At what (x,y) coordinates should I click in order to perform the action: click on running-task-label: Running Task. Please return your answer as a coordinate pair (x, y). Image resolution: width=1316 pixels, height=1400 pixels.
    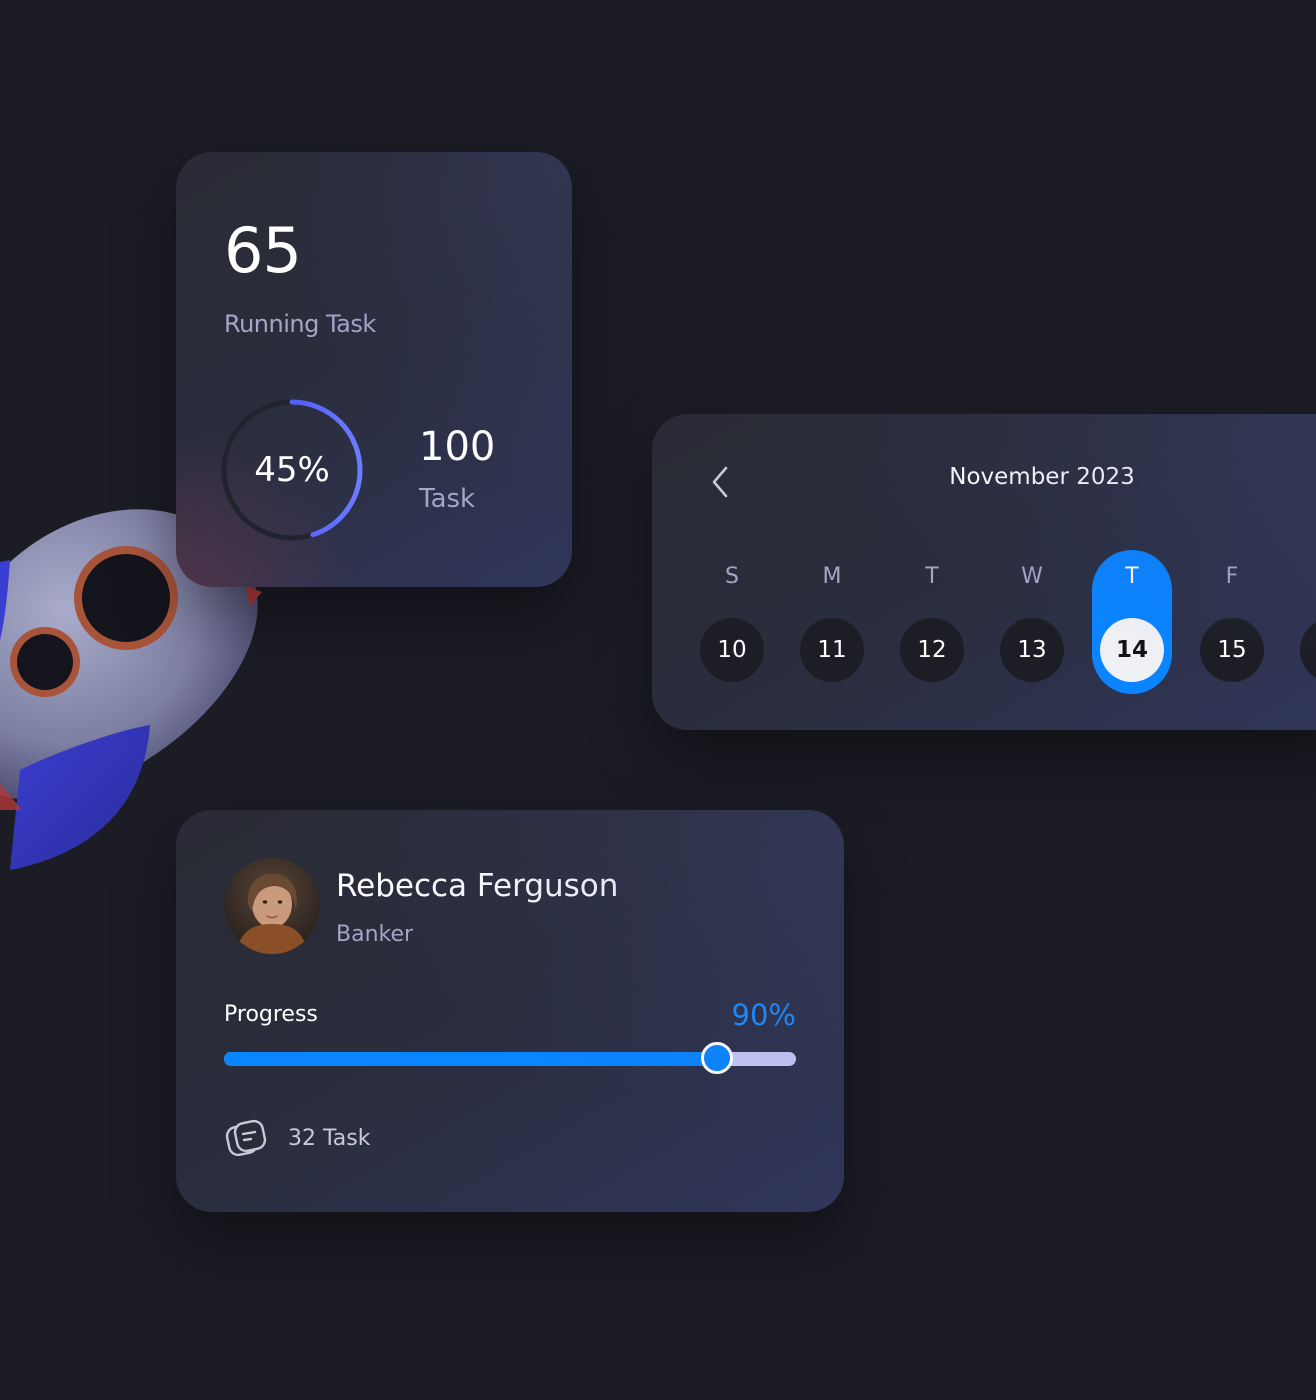
    Looking at the image, I should click on (300, 324).